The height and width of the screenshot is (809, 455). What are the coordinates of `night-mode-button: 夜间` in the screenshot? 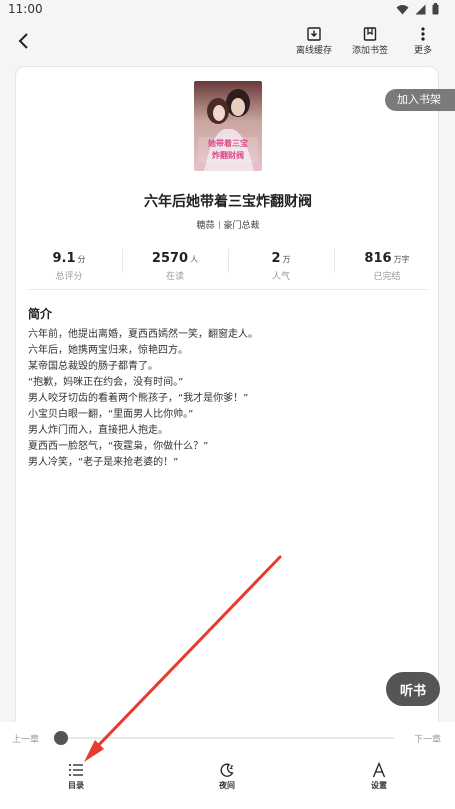 It's located at (227, 776).